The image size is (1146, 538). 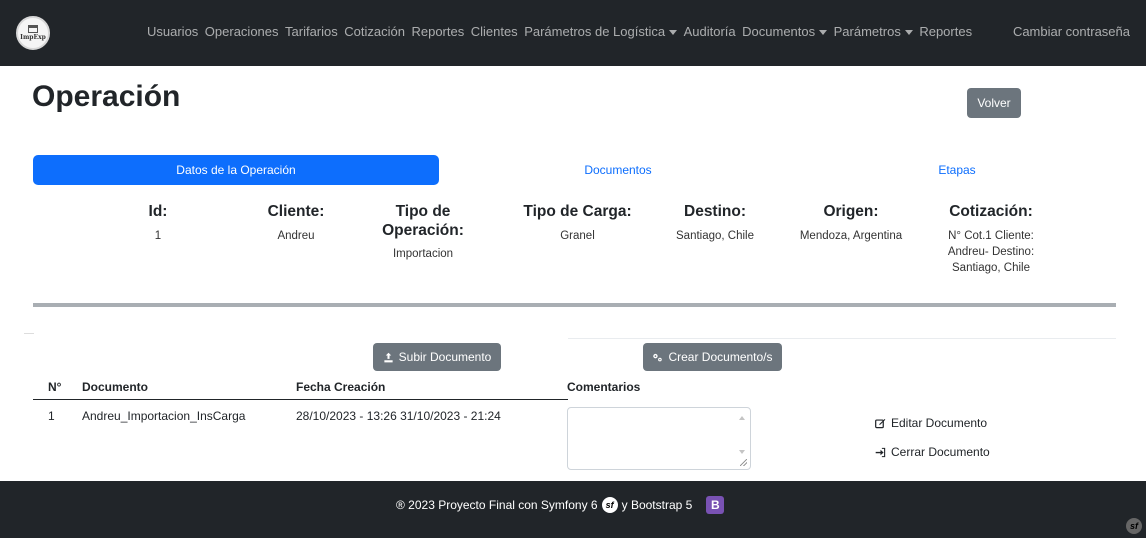 I want to click on info-cotizacion-value-1: N° Cot.1 Cliente:, so click(x=991, y=236).